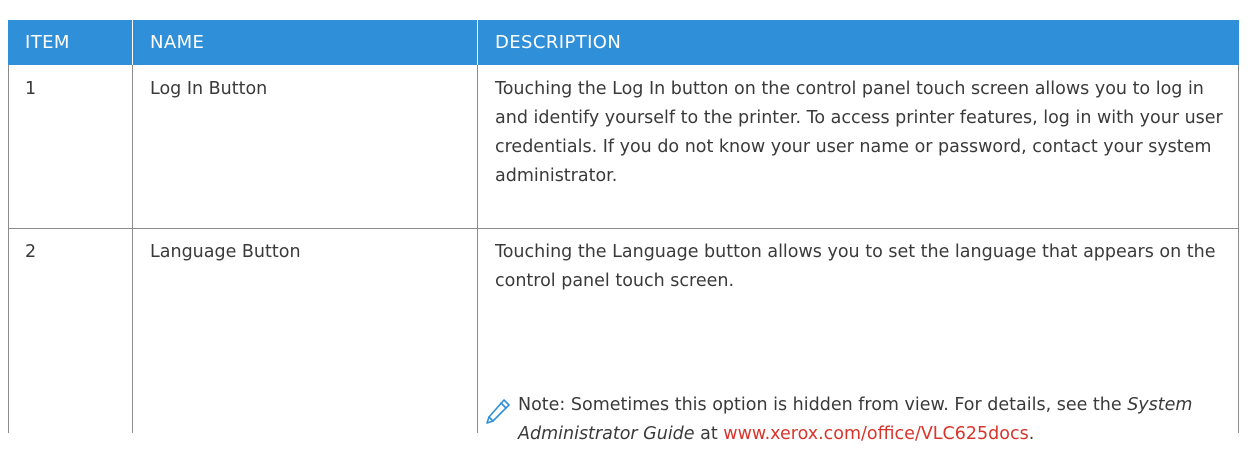 Image resolution: width=1255 pixels, height=449 pixels. I want to click on note-middle: at, so click(709, 434).